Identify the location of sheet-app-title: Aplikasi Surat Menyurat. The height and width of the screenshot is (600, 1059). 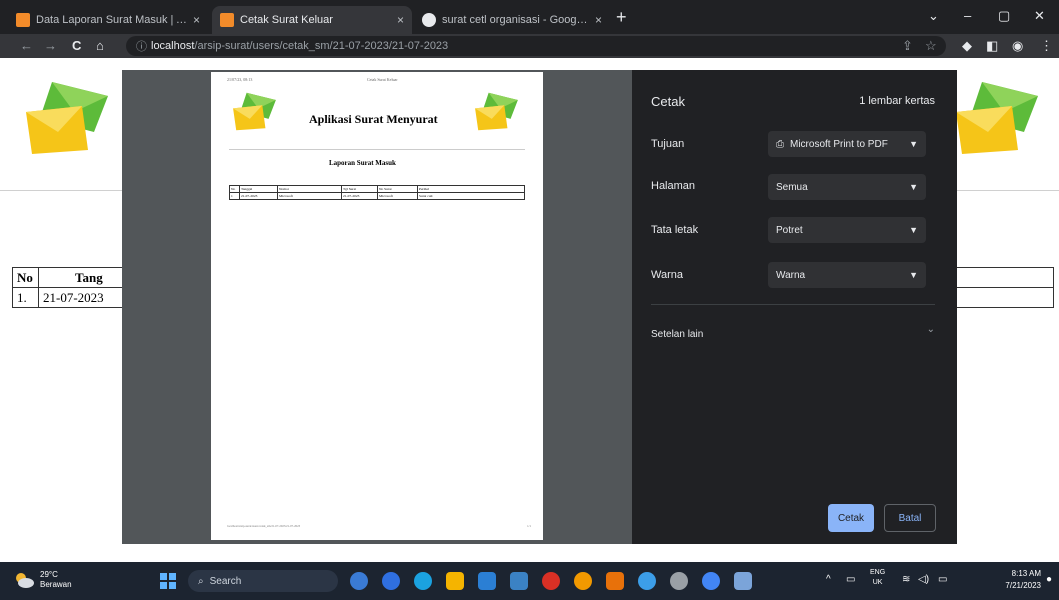
(373, 119).